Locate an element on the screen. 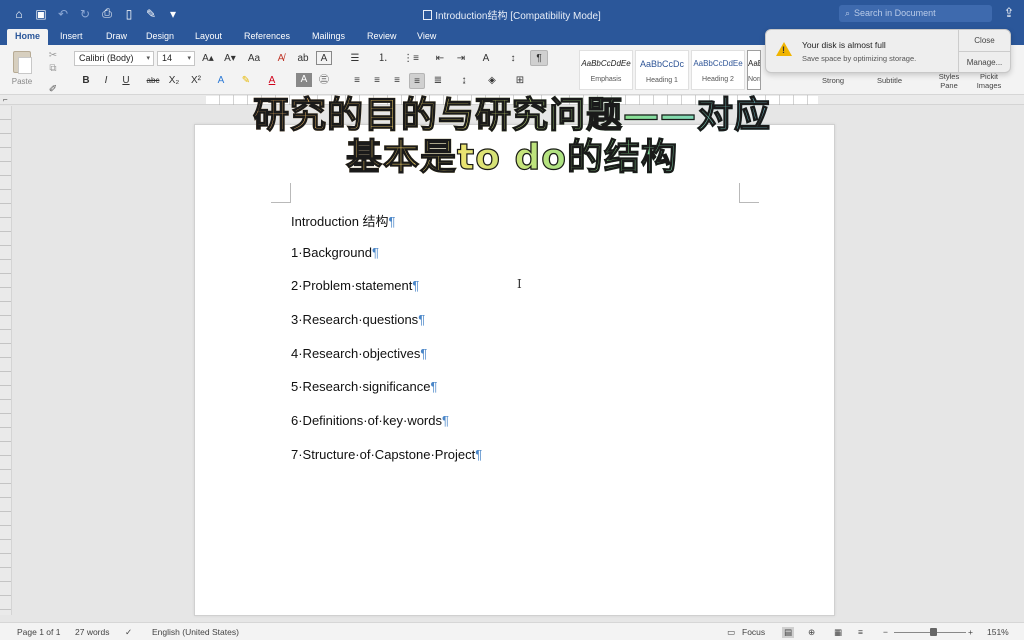 Image resolution: width=1024 pixels, height=640 pixels. doc-line: 6·Definitions·of·key·words¶ is located at coordinates (370, 420).